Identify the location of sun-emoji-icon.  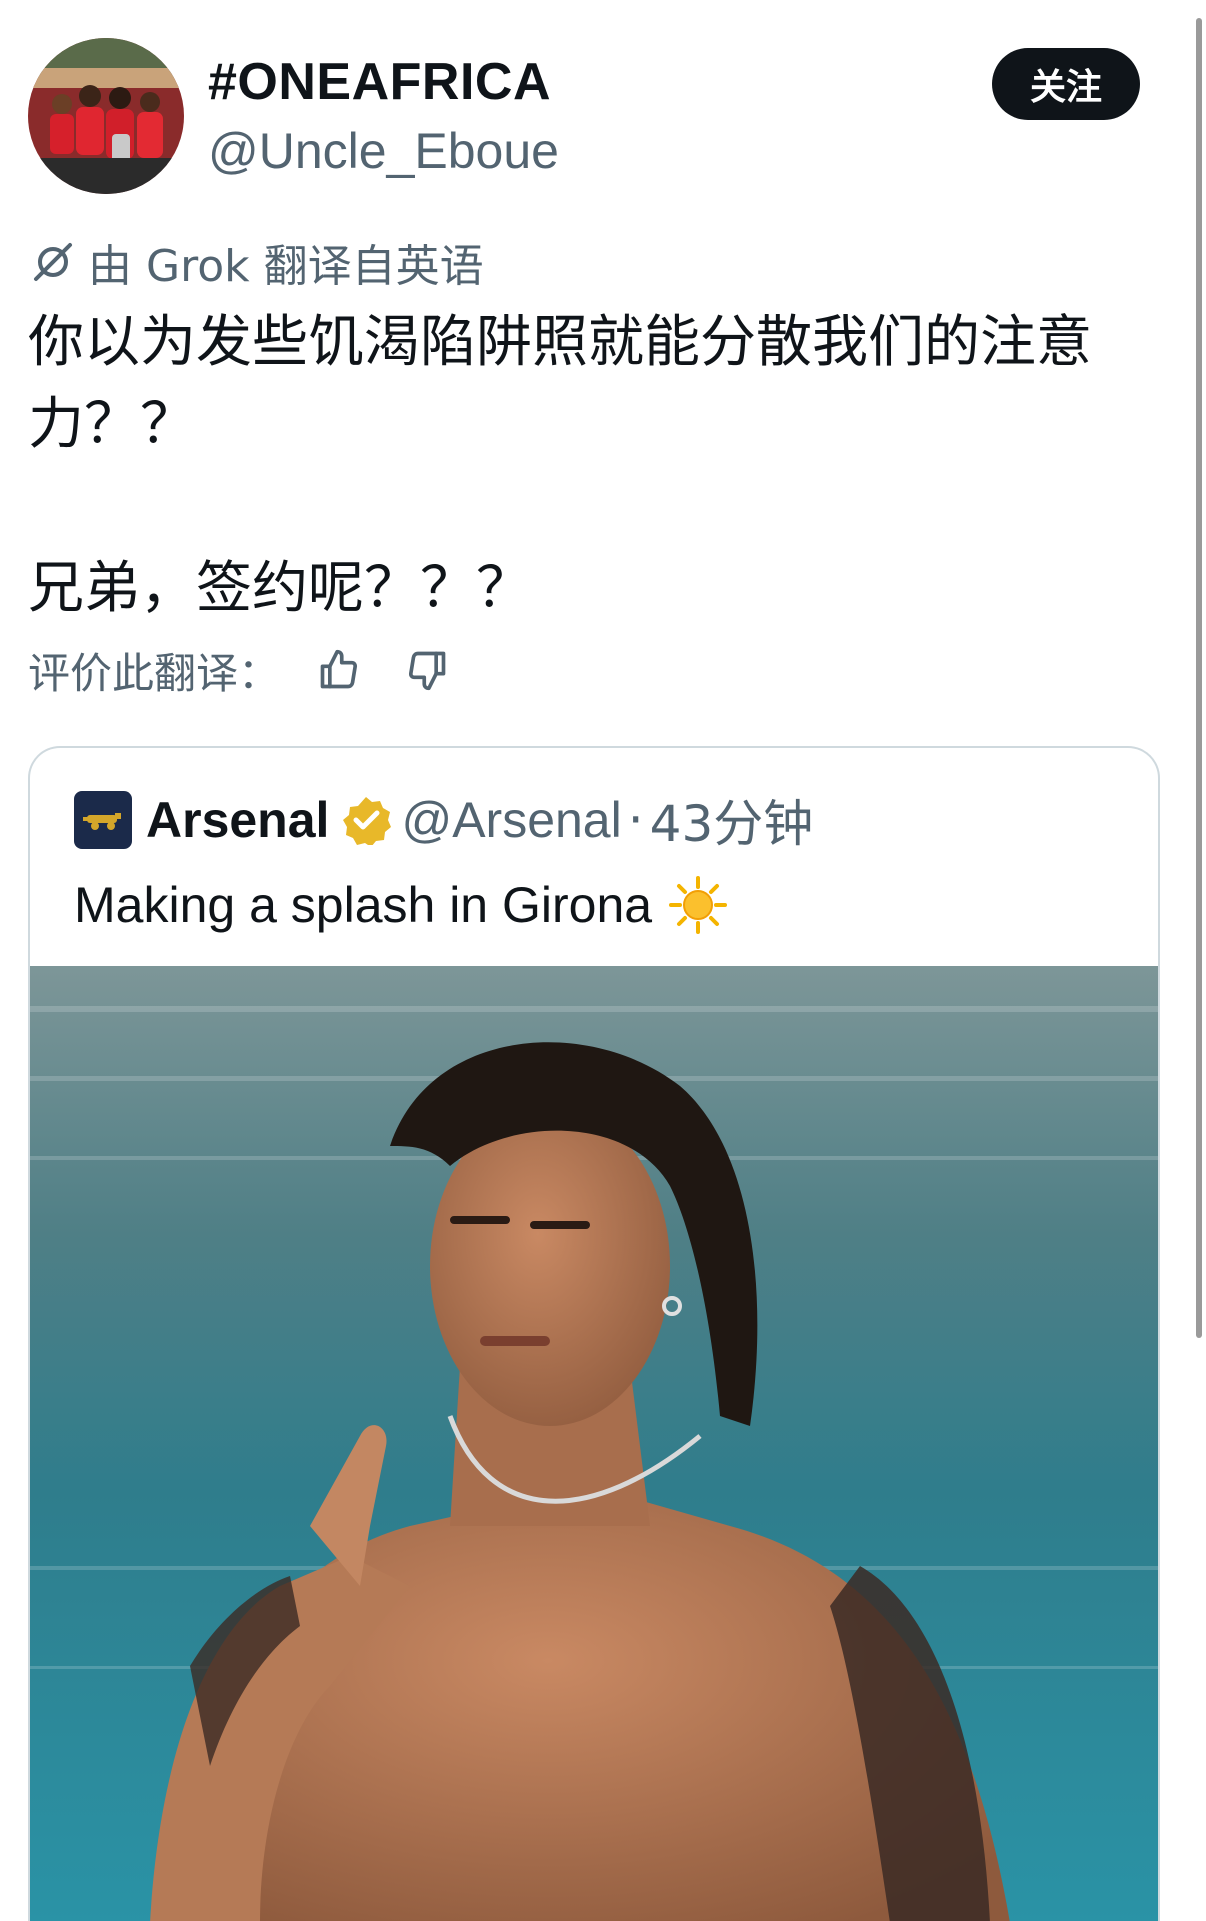
(698, 905).